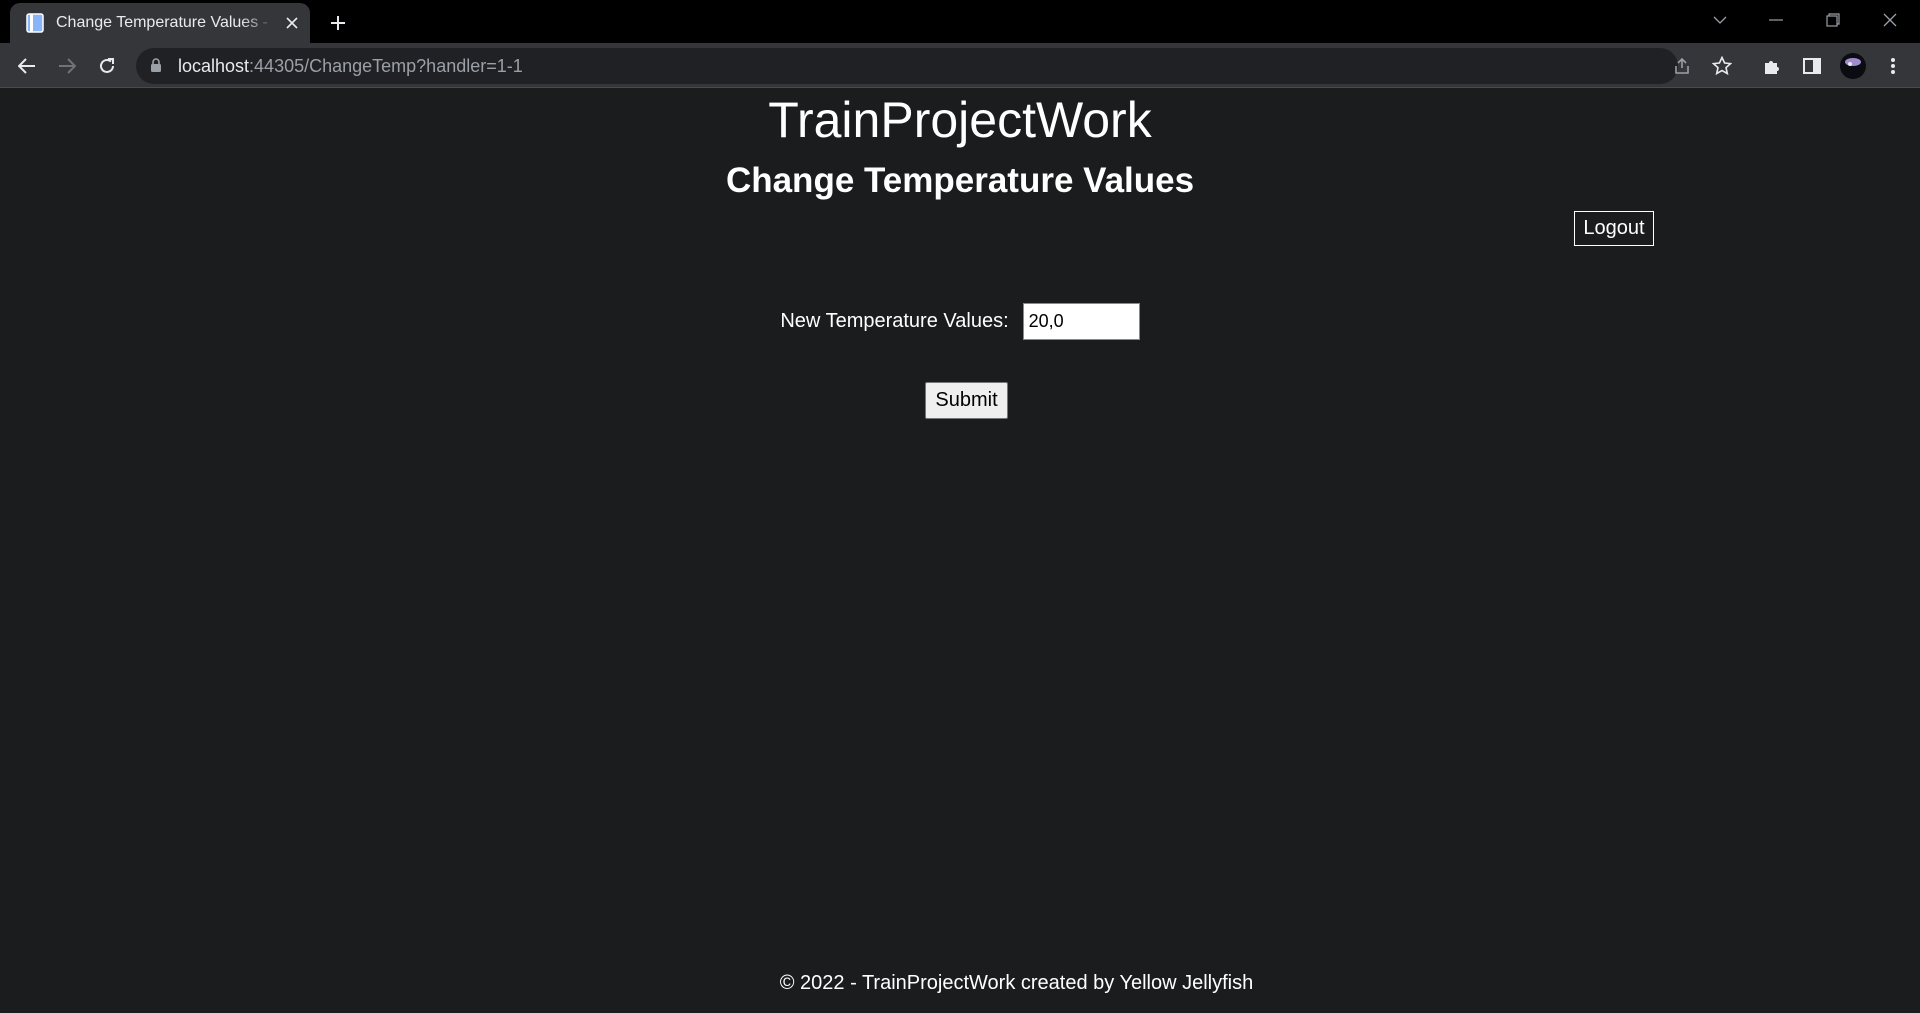 This screenshot has height=1013, width=1920. What do you see at coordinates (1682, 66) in the screenshot?
I see `share-icon` at bounding box center [1682, 66].